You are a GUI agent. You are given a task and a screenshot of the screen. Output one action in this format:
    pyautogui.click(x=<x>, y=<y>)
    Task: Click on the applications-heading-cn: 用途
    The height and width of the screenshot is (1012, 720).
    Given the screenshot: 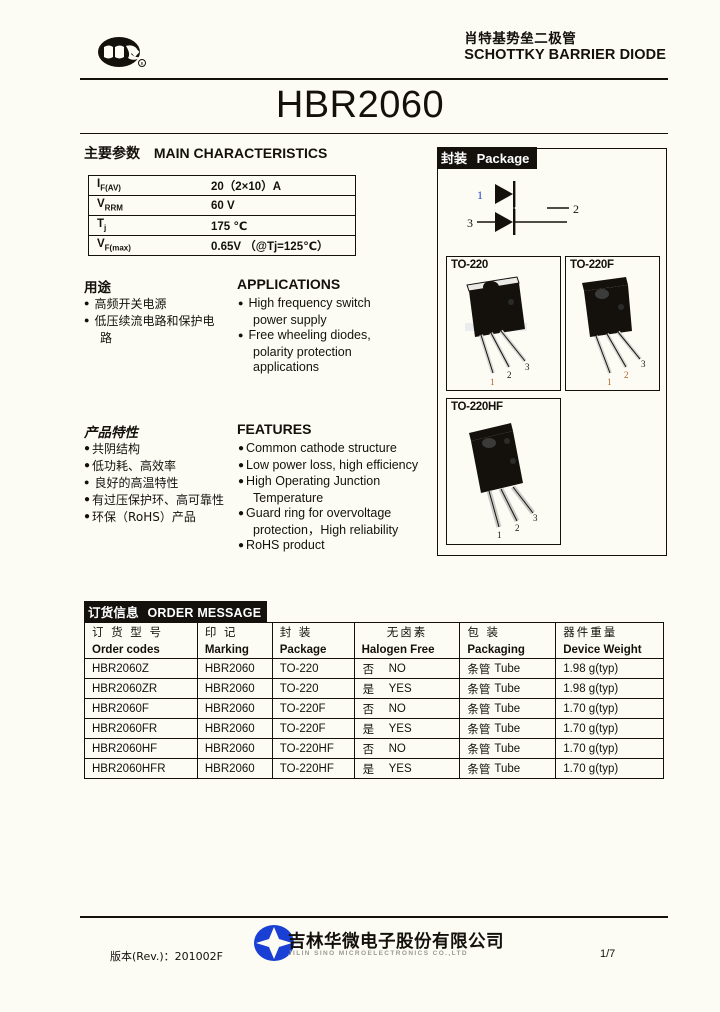 What is the action you would take?
    pyautogui.click(x=97, y=288)
    